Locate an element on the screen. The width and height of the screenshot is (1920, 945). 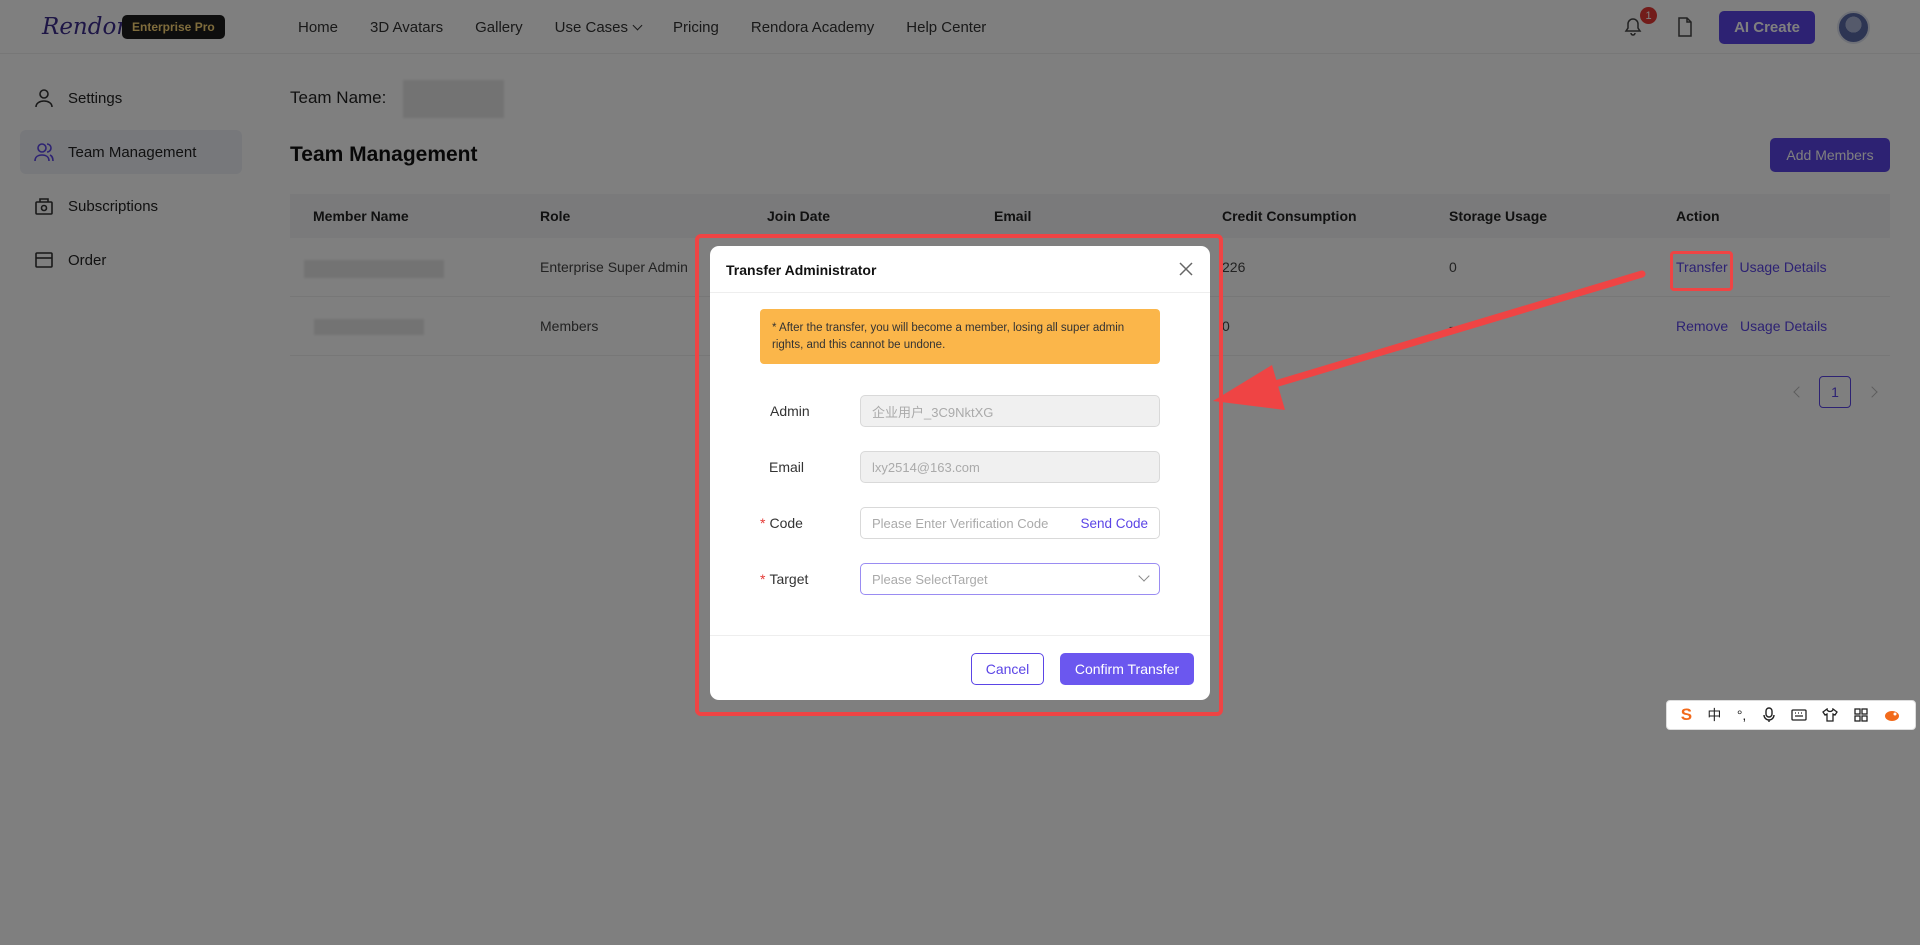
ime-punctuation-toggle: °, is located at coordinates (1742, 715).